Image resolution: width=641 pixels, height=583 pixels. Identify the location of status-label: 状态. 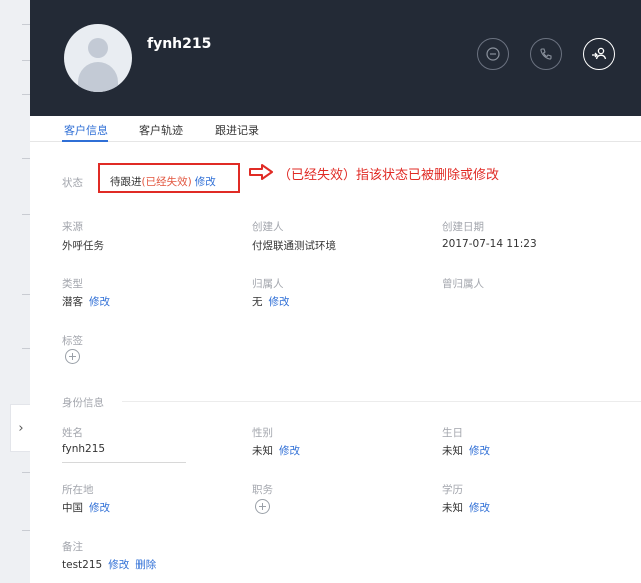
(72, 183).